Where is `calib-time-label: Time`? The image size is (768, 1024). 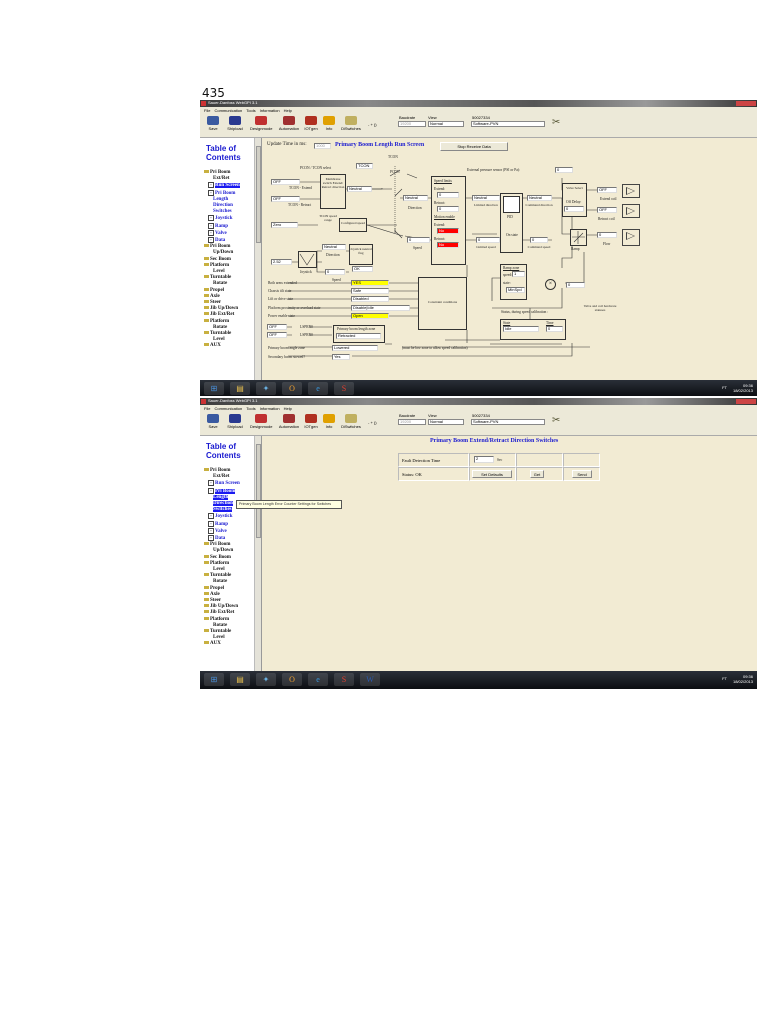 calib-time-label: Time is located at coordinates (550, 323).